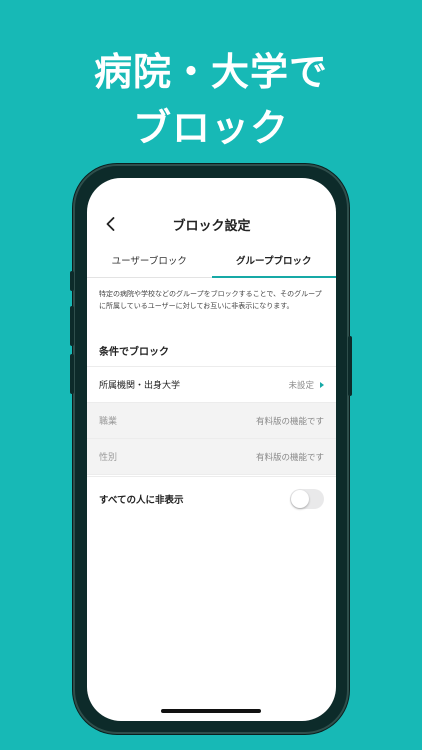 The width and height of the screenshot is (422, 750). What do you see at coordinates (140, 386) in the screenshot?
I see `row-label: 所属機関・出身大学` at bounding box center [140, 386].